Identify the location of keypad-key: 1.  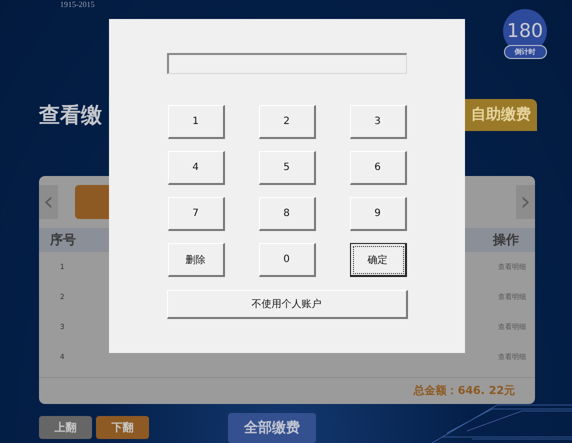
(196, 122).